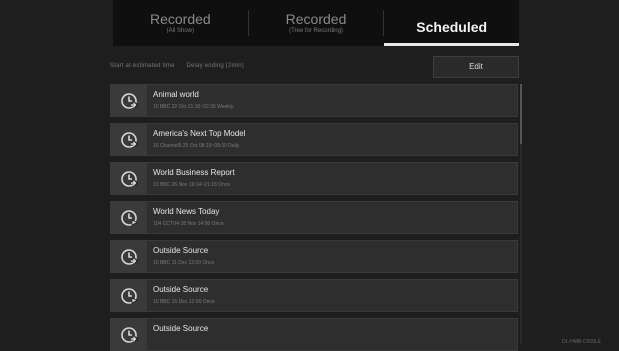 This screenshot has height=351, width=619. Describe the element at coordinates (184, 302) in the screenshot. I see `program-schedule: 10 BBC 15 Dec 12:00 Once` at that location.